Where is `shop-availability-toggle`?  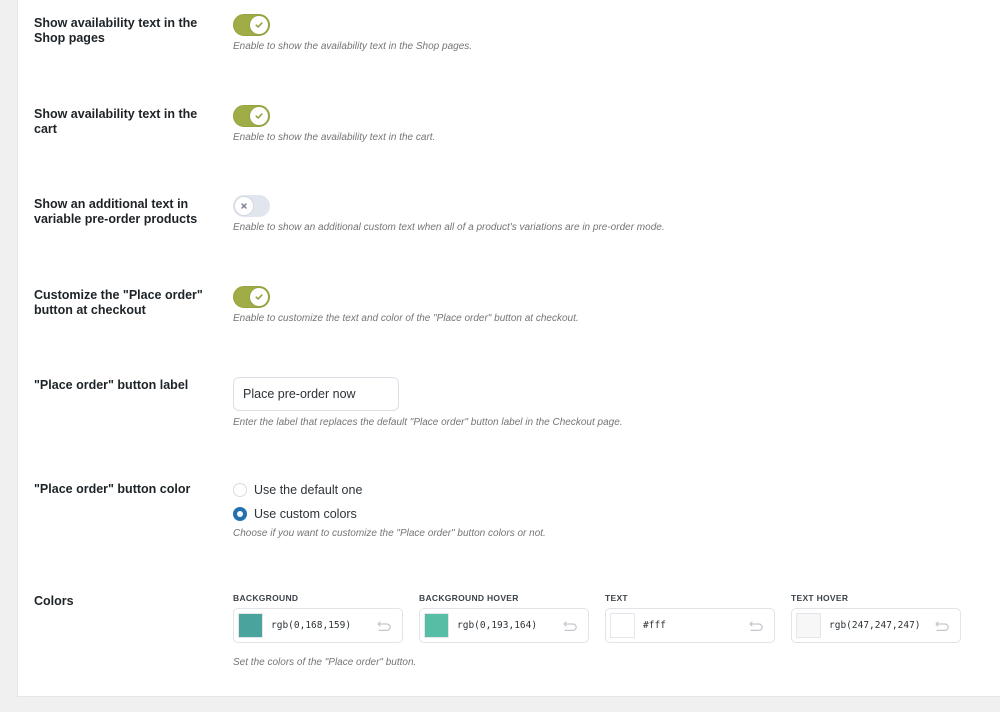
shop-availability-toggle is located at coordinates (251, 25).